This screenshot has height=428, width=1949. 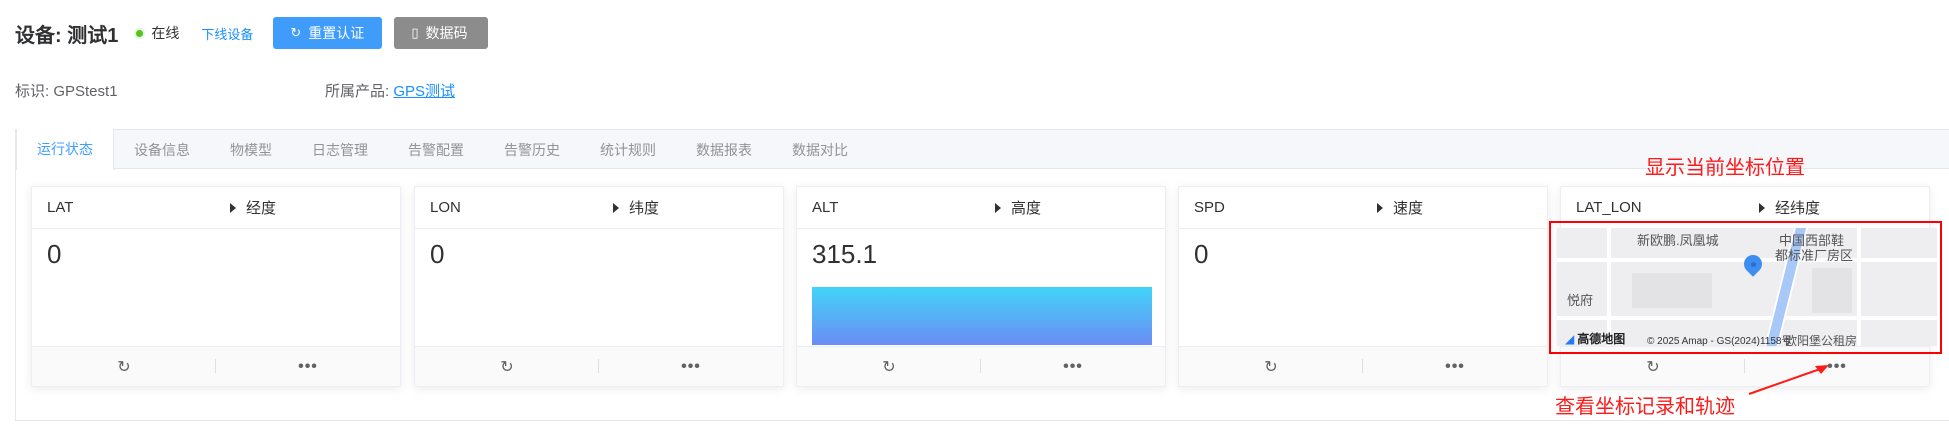 I want to click on metric-card-spd: SPD 速度 0 ↻ •••, so click(x=1363, y=286).